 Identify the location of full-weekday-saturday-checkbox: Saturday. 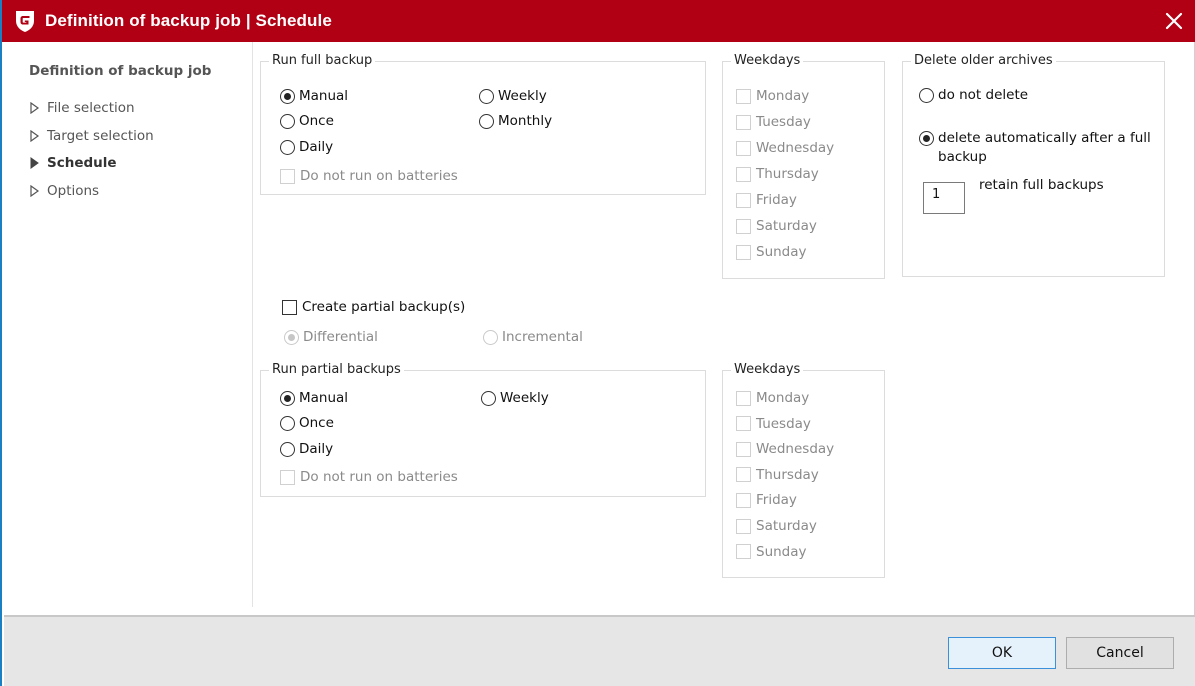
(776, 226).